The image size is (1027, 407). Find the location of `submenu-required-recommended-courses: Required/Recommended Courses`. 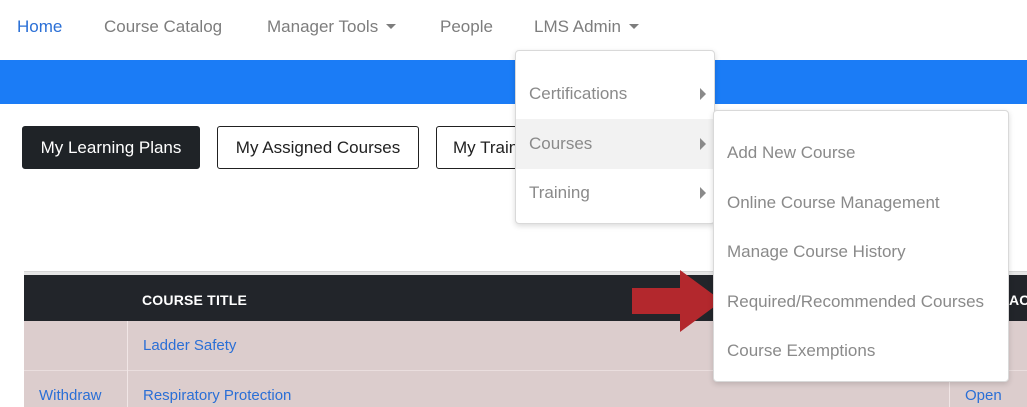

submenu-required-recommended-courses: Required/Recommended Courses is located at coordinates (861, 302).